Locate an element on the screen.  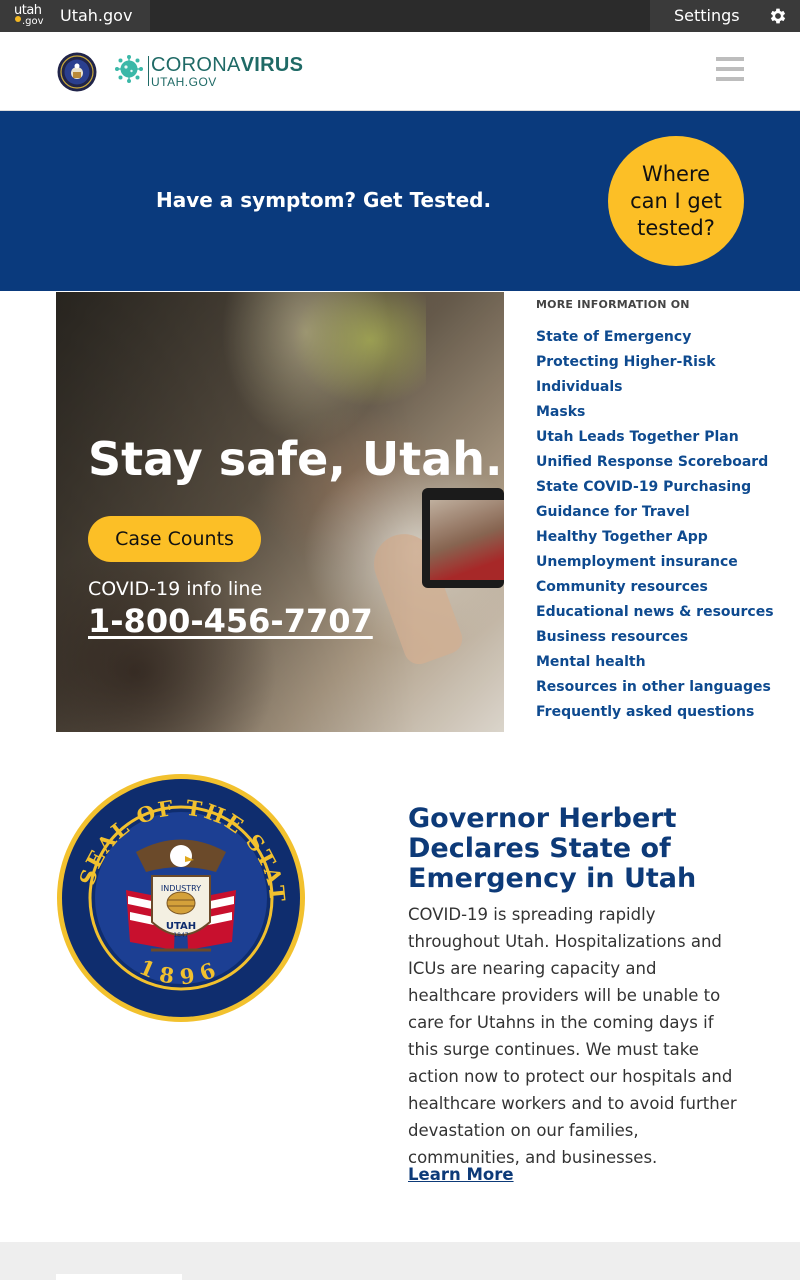
more-info-link: Resources in other languages is located at coordinates (656, 687).